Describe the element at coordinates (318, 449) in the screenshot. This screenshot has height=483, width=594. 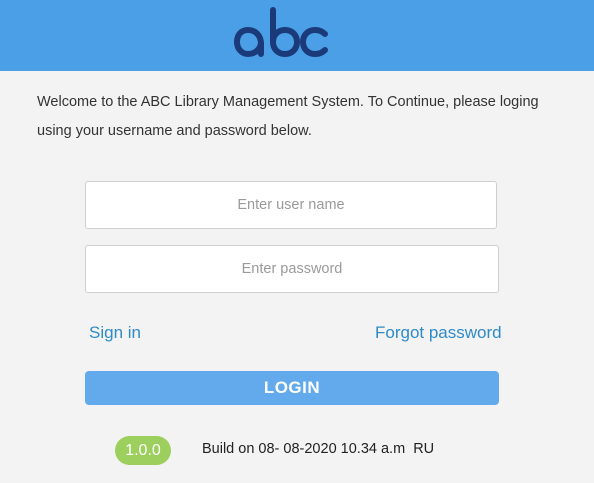
I see `build-info: Build on 08- 08-2020 10.34 a.m RU` at that location.